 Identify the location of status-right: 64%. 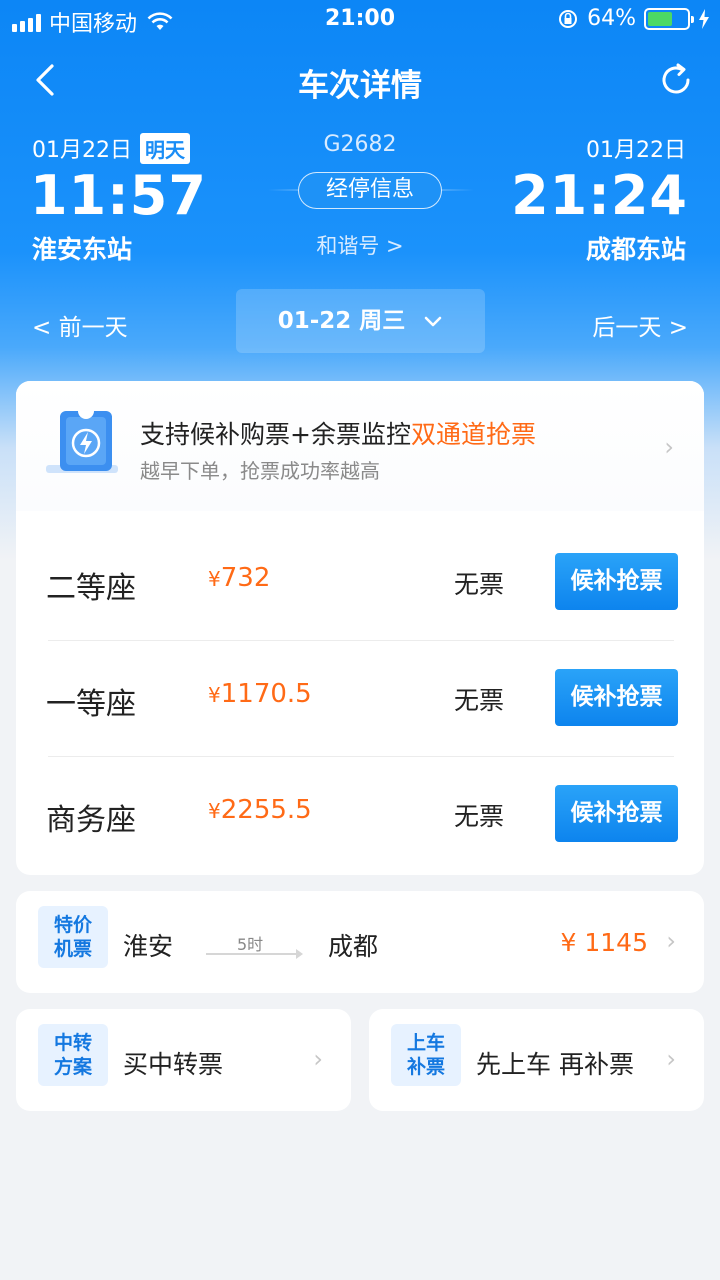
(633, 18).